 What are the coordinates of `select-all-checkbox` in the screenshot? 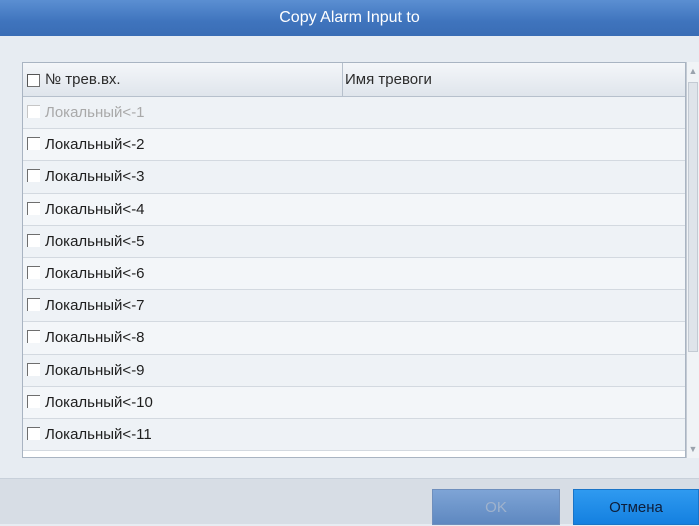 It's located at (33, 80).